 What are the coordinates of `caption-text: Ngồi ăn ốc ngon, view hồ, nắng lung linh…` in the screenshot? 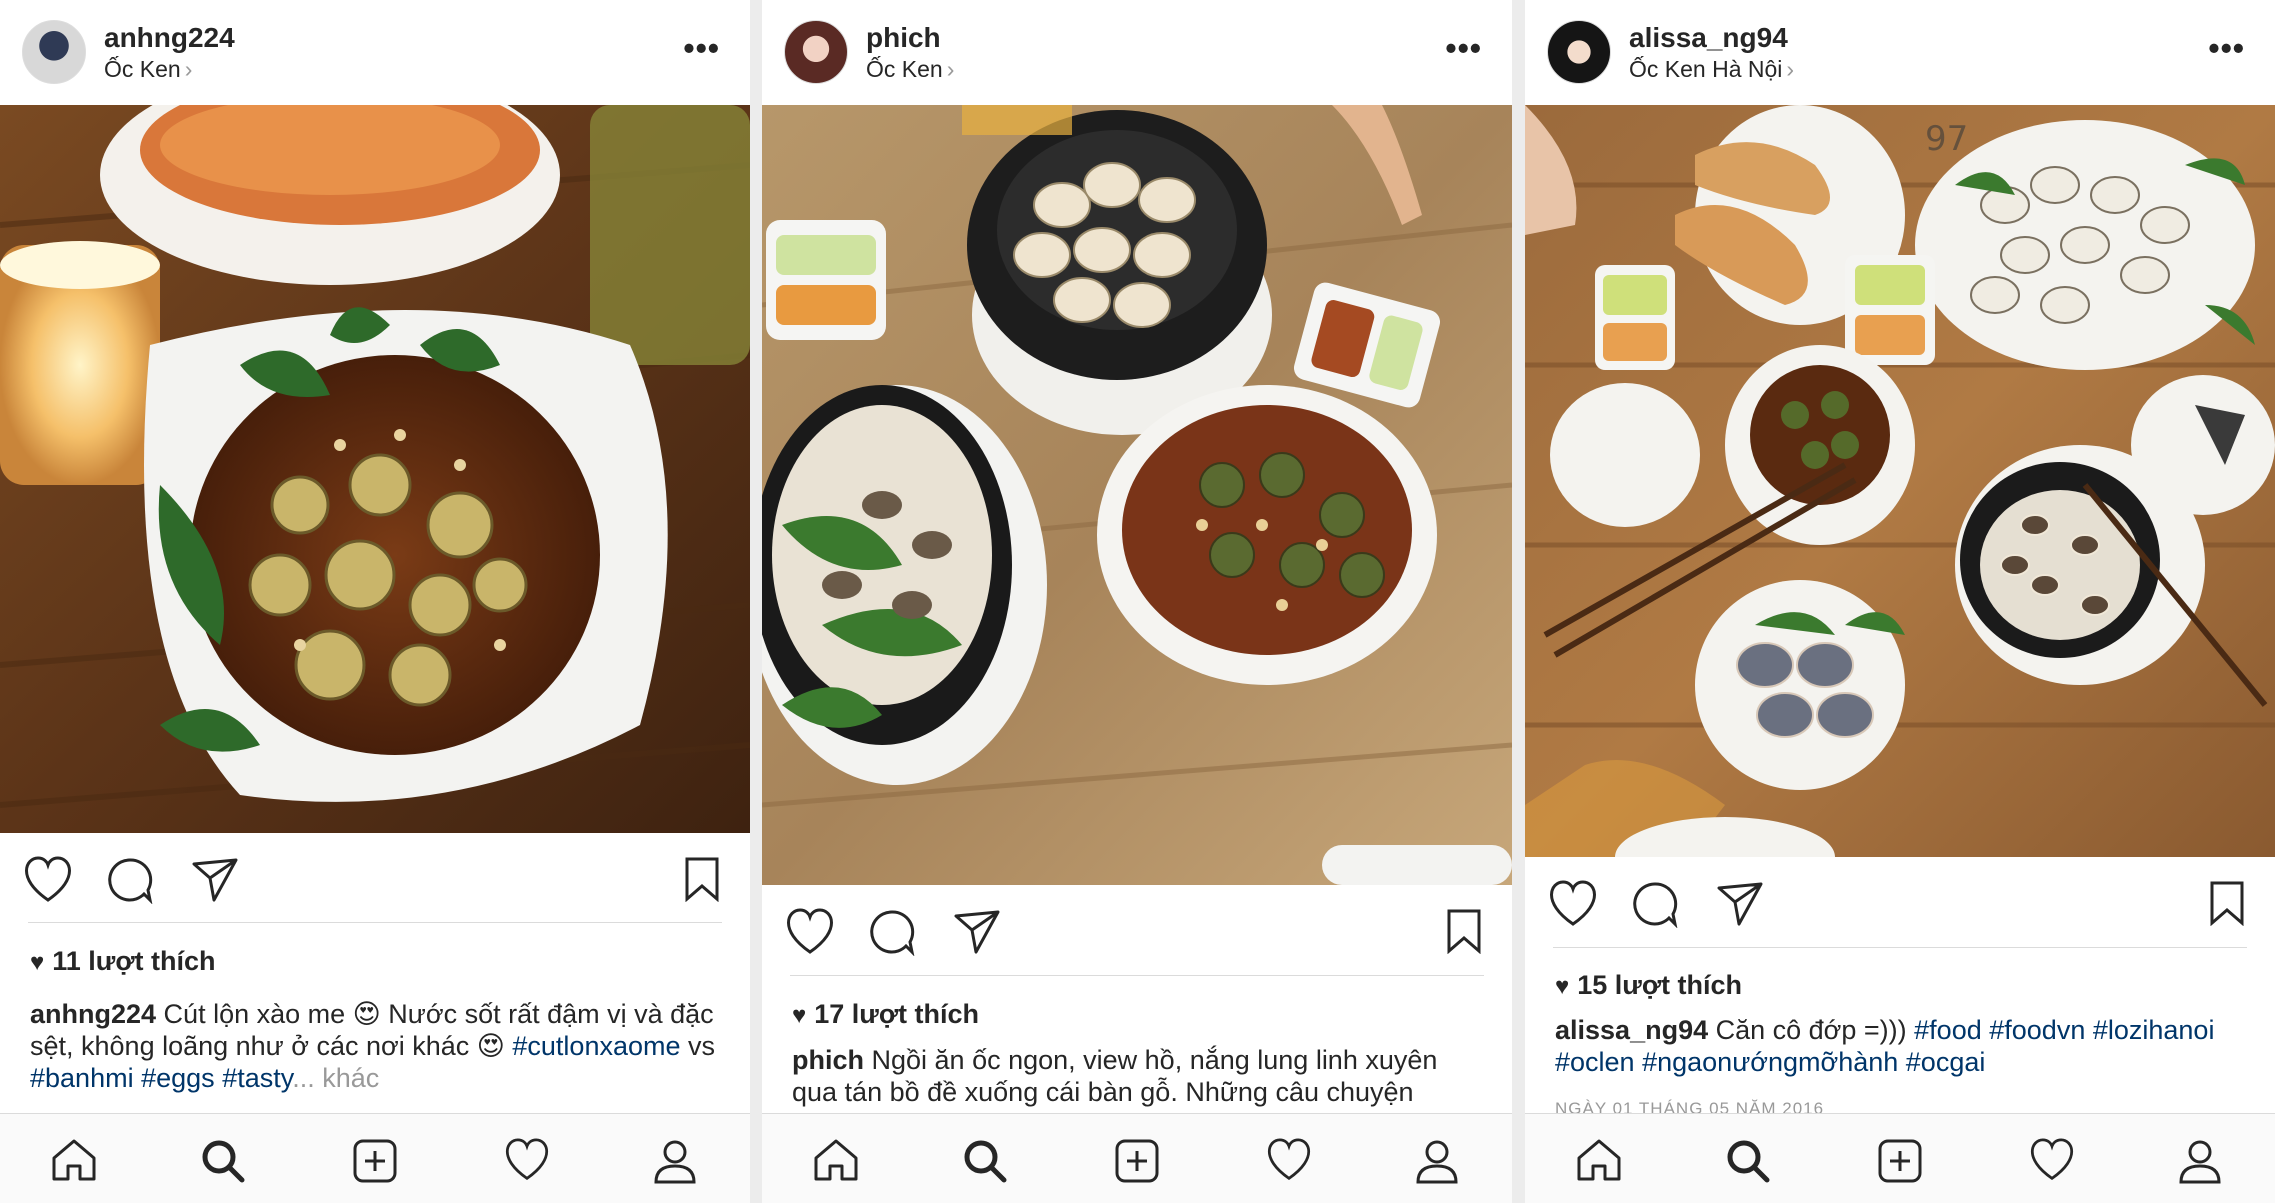 It's located at (1115, 1076).